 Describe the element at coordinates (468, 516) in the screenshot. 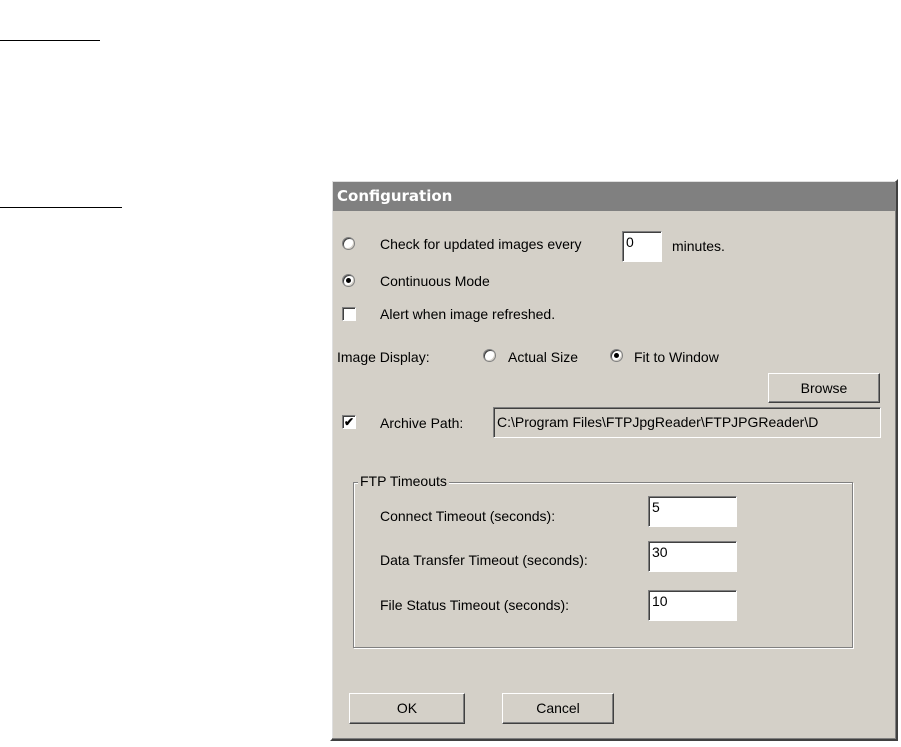

I see `connect-timeout-label: Connect Timeout (seconds):` at that location.